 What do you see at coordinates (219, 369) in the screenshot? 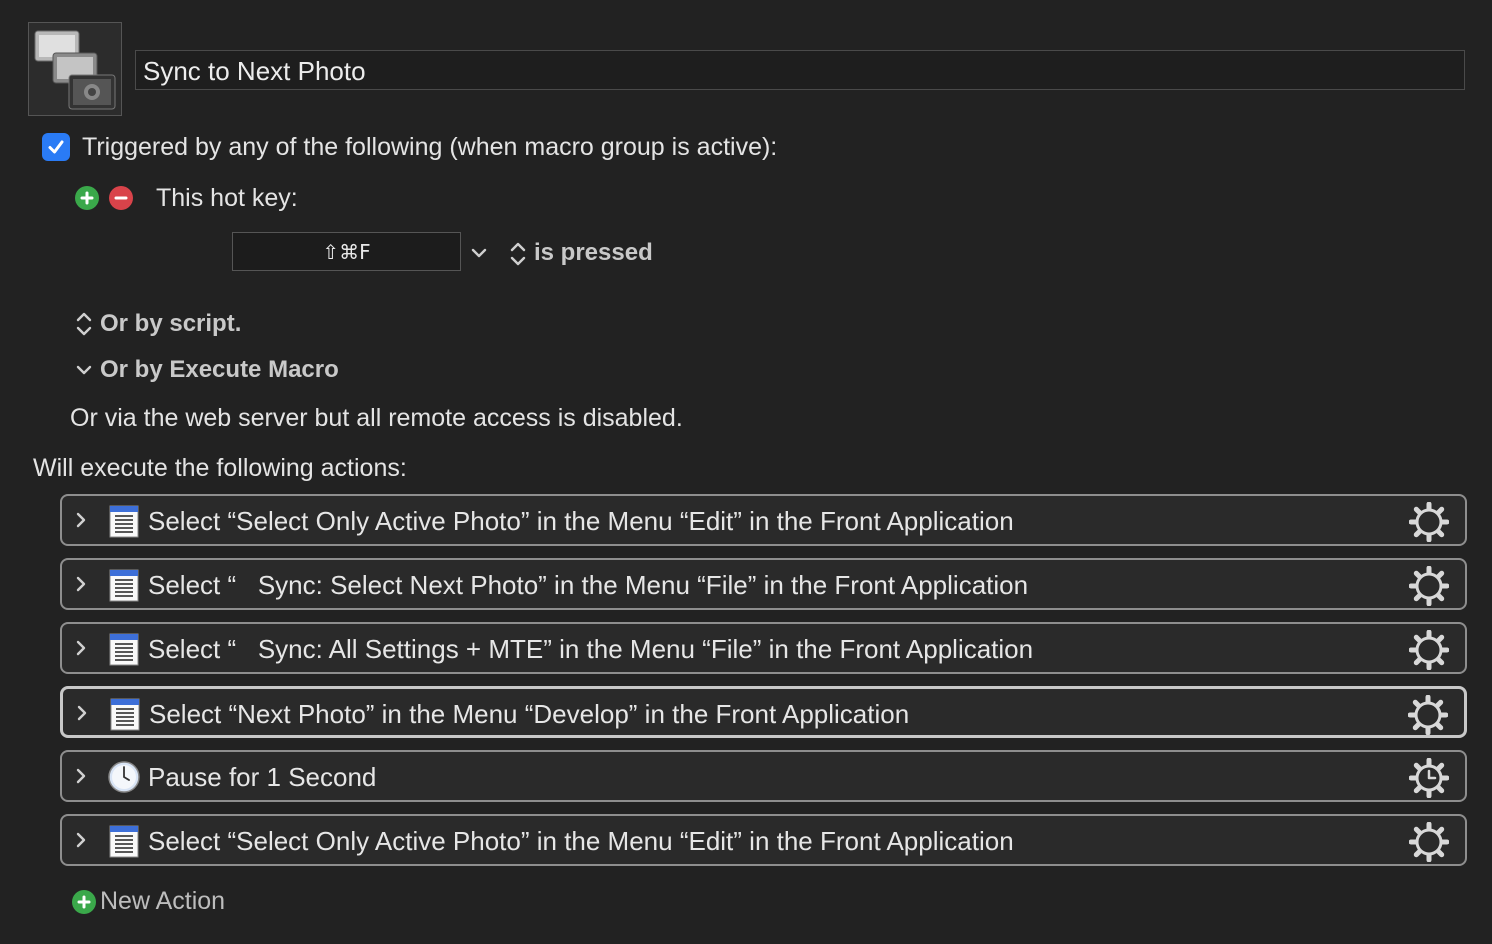
I see `or-by-execute-macro-label: Or by Execute Macro` at bounding box center [219, 369].